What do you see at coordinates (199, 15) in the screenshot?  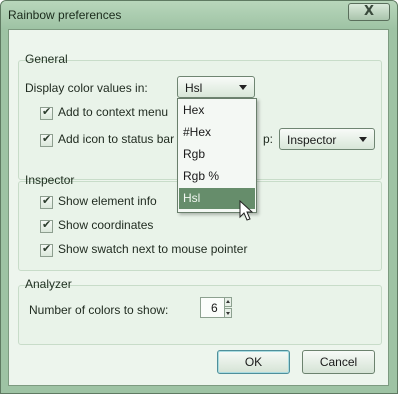 I see `title-bar: Rainbow preferences X` at bounding box center [199, 15].